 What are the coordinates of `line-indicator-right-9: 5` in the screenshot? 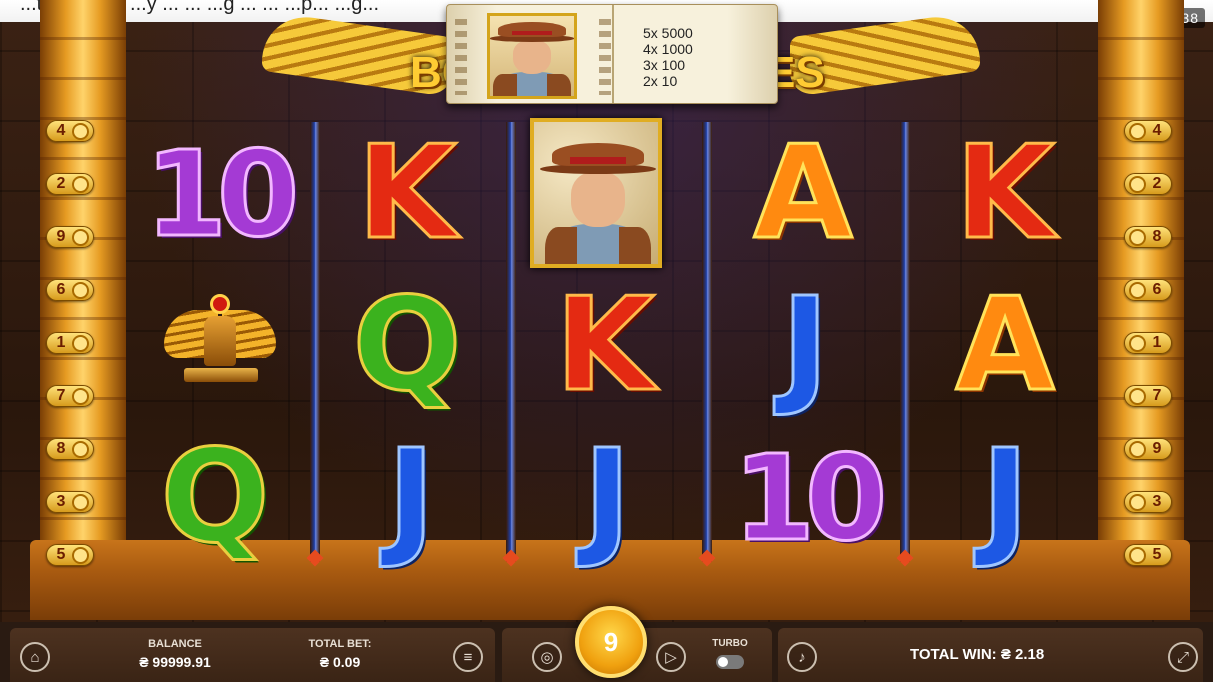 It's located at (1148, 555).